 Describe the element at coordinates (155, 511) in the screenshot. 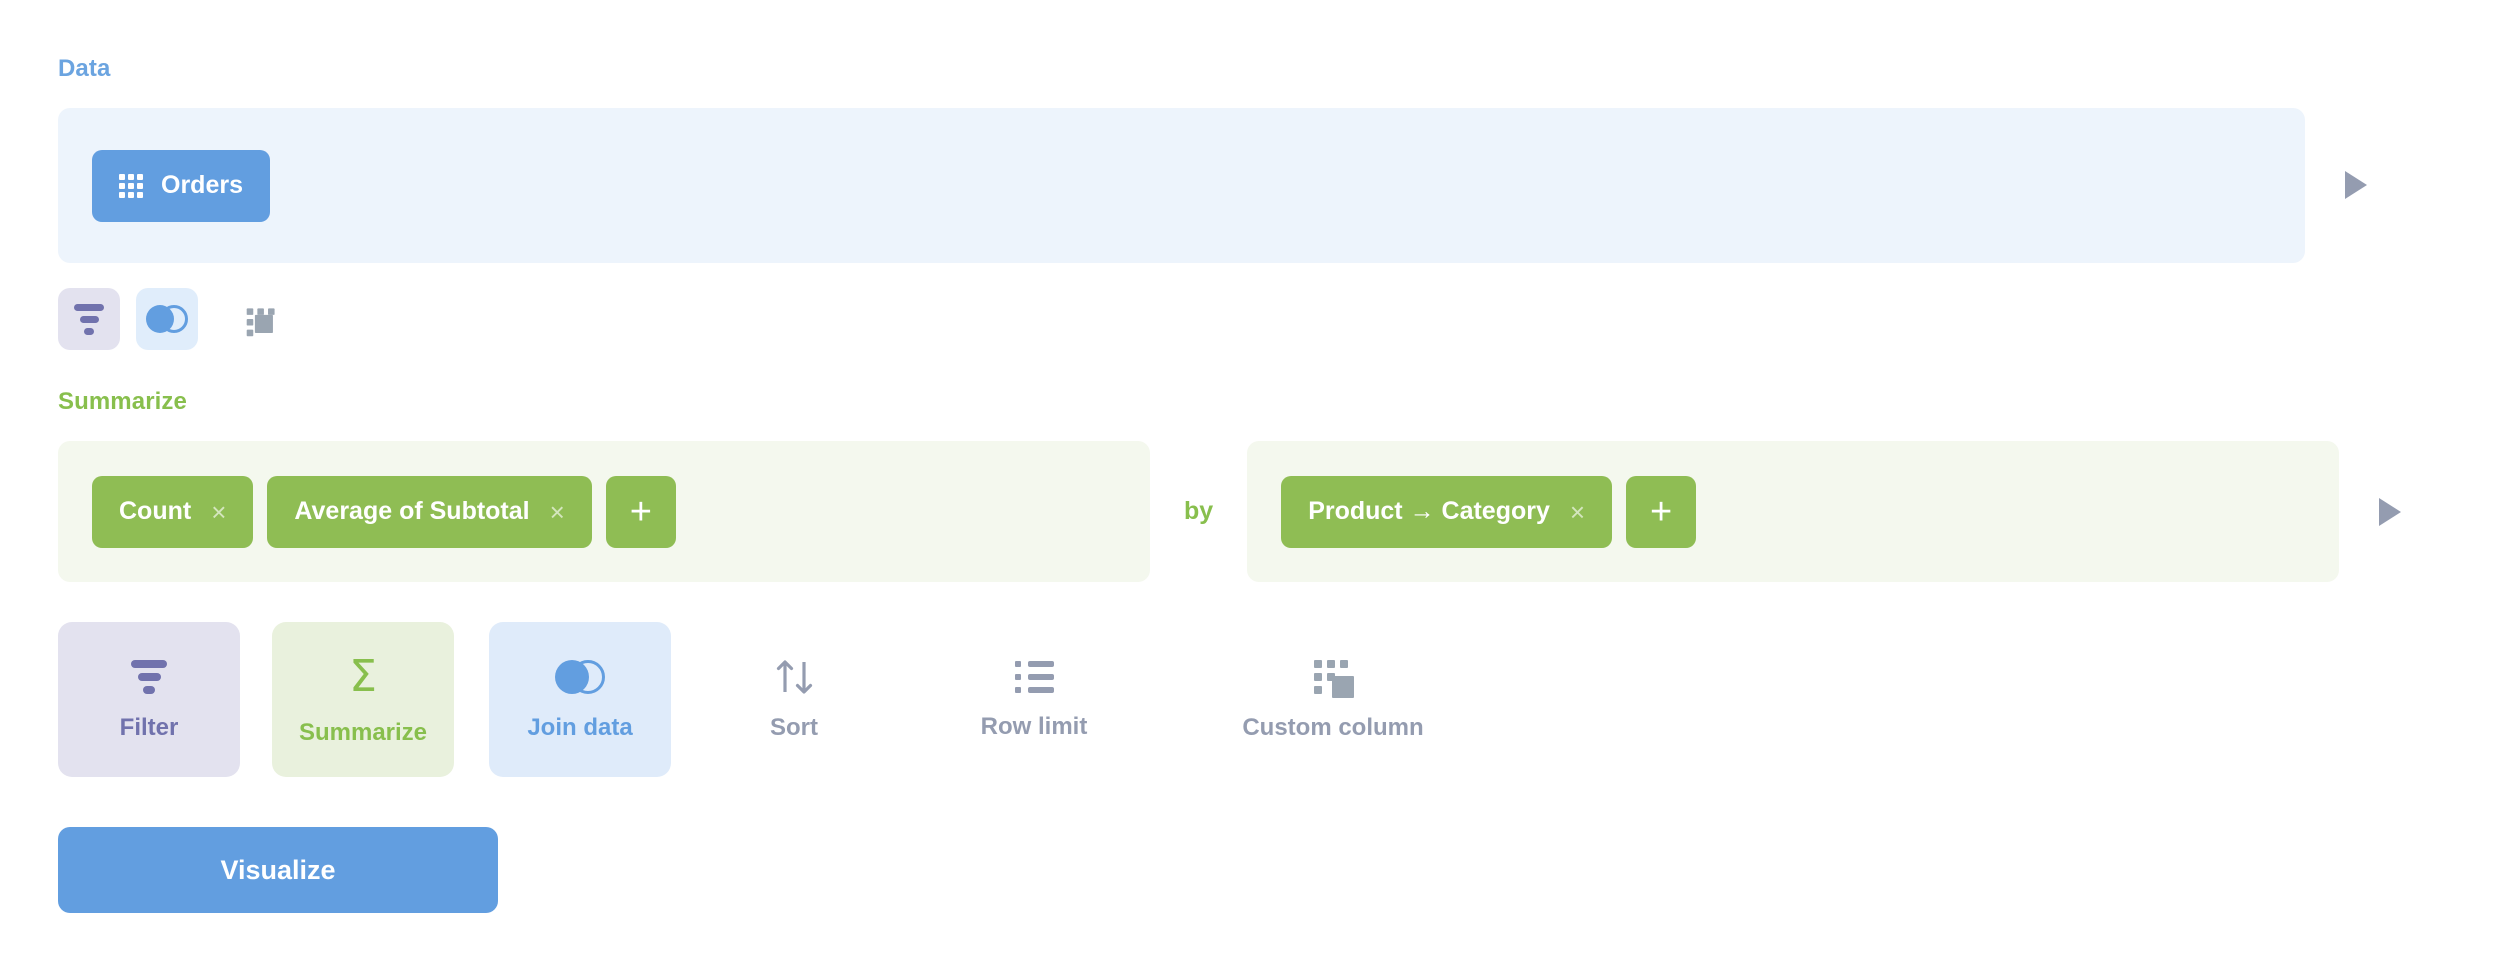

I see `summarize-metric-label: Count` at that location.